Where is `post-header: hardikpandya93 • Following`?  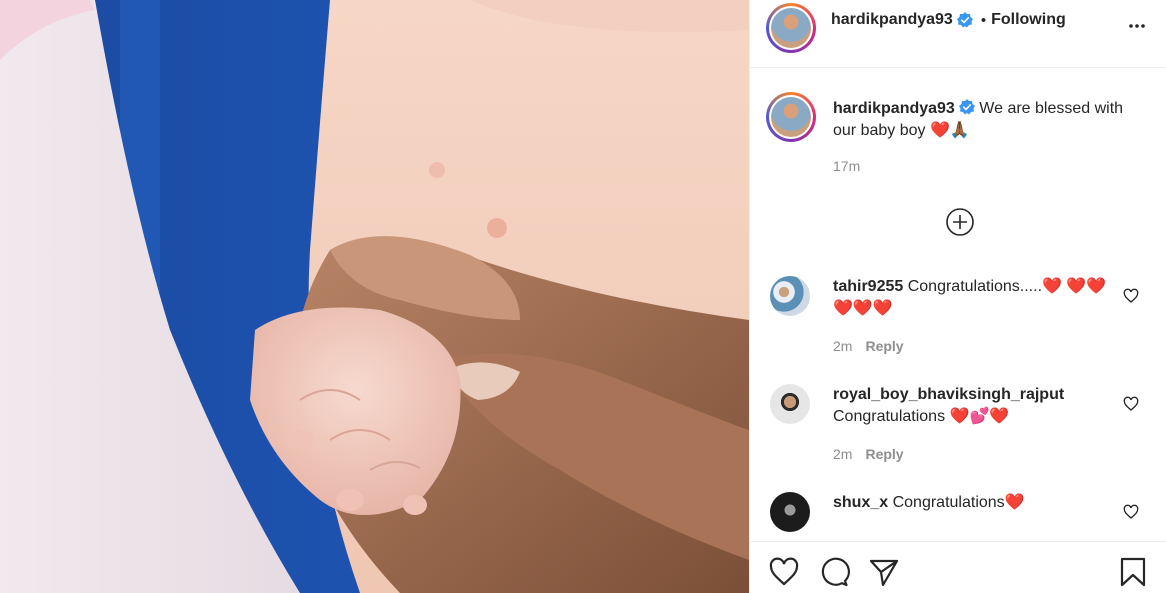
post-header: hardikpandya93 • Following is located at coordinates (958, 34).